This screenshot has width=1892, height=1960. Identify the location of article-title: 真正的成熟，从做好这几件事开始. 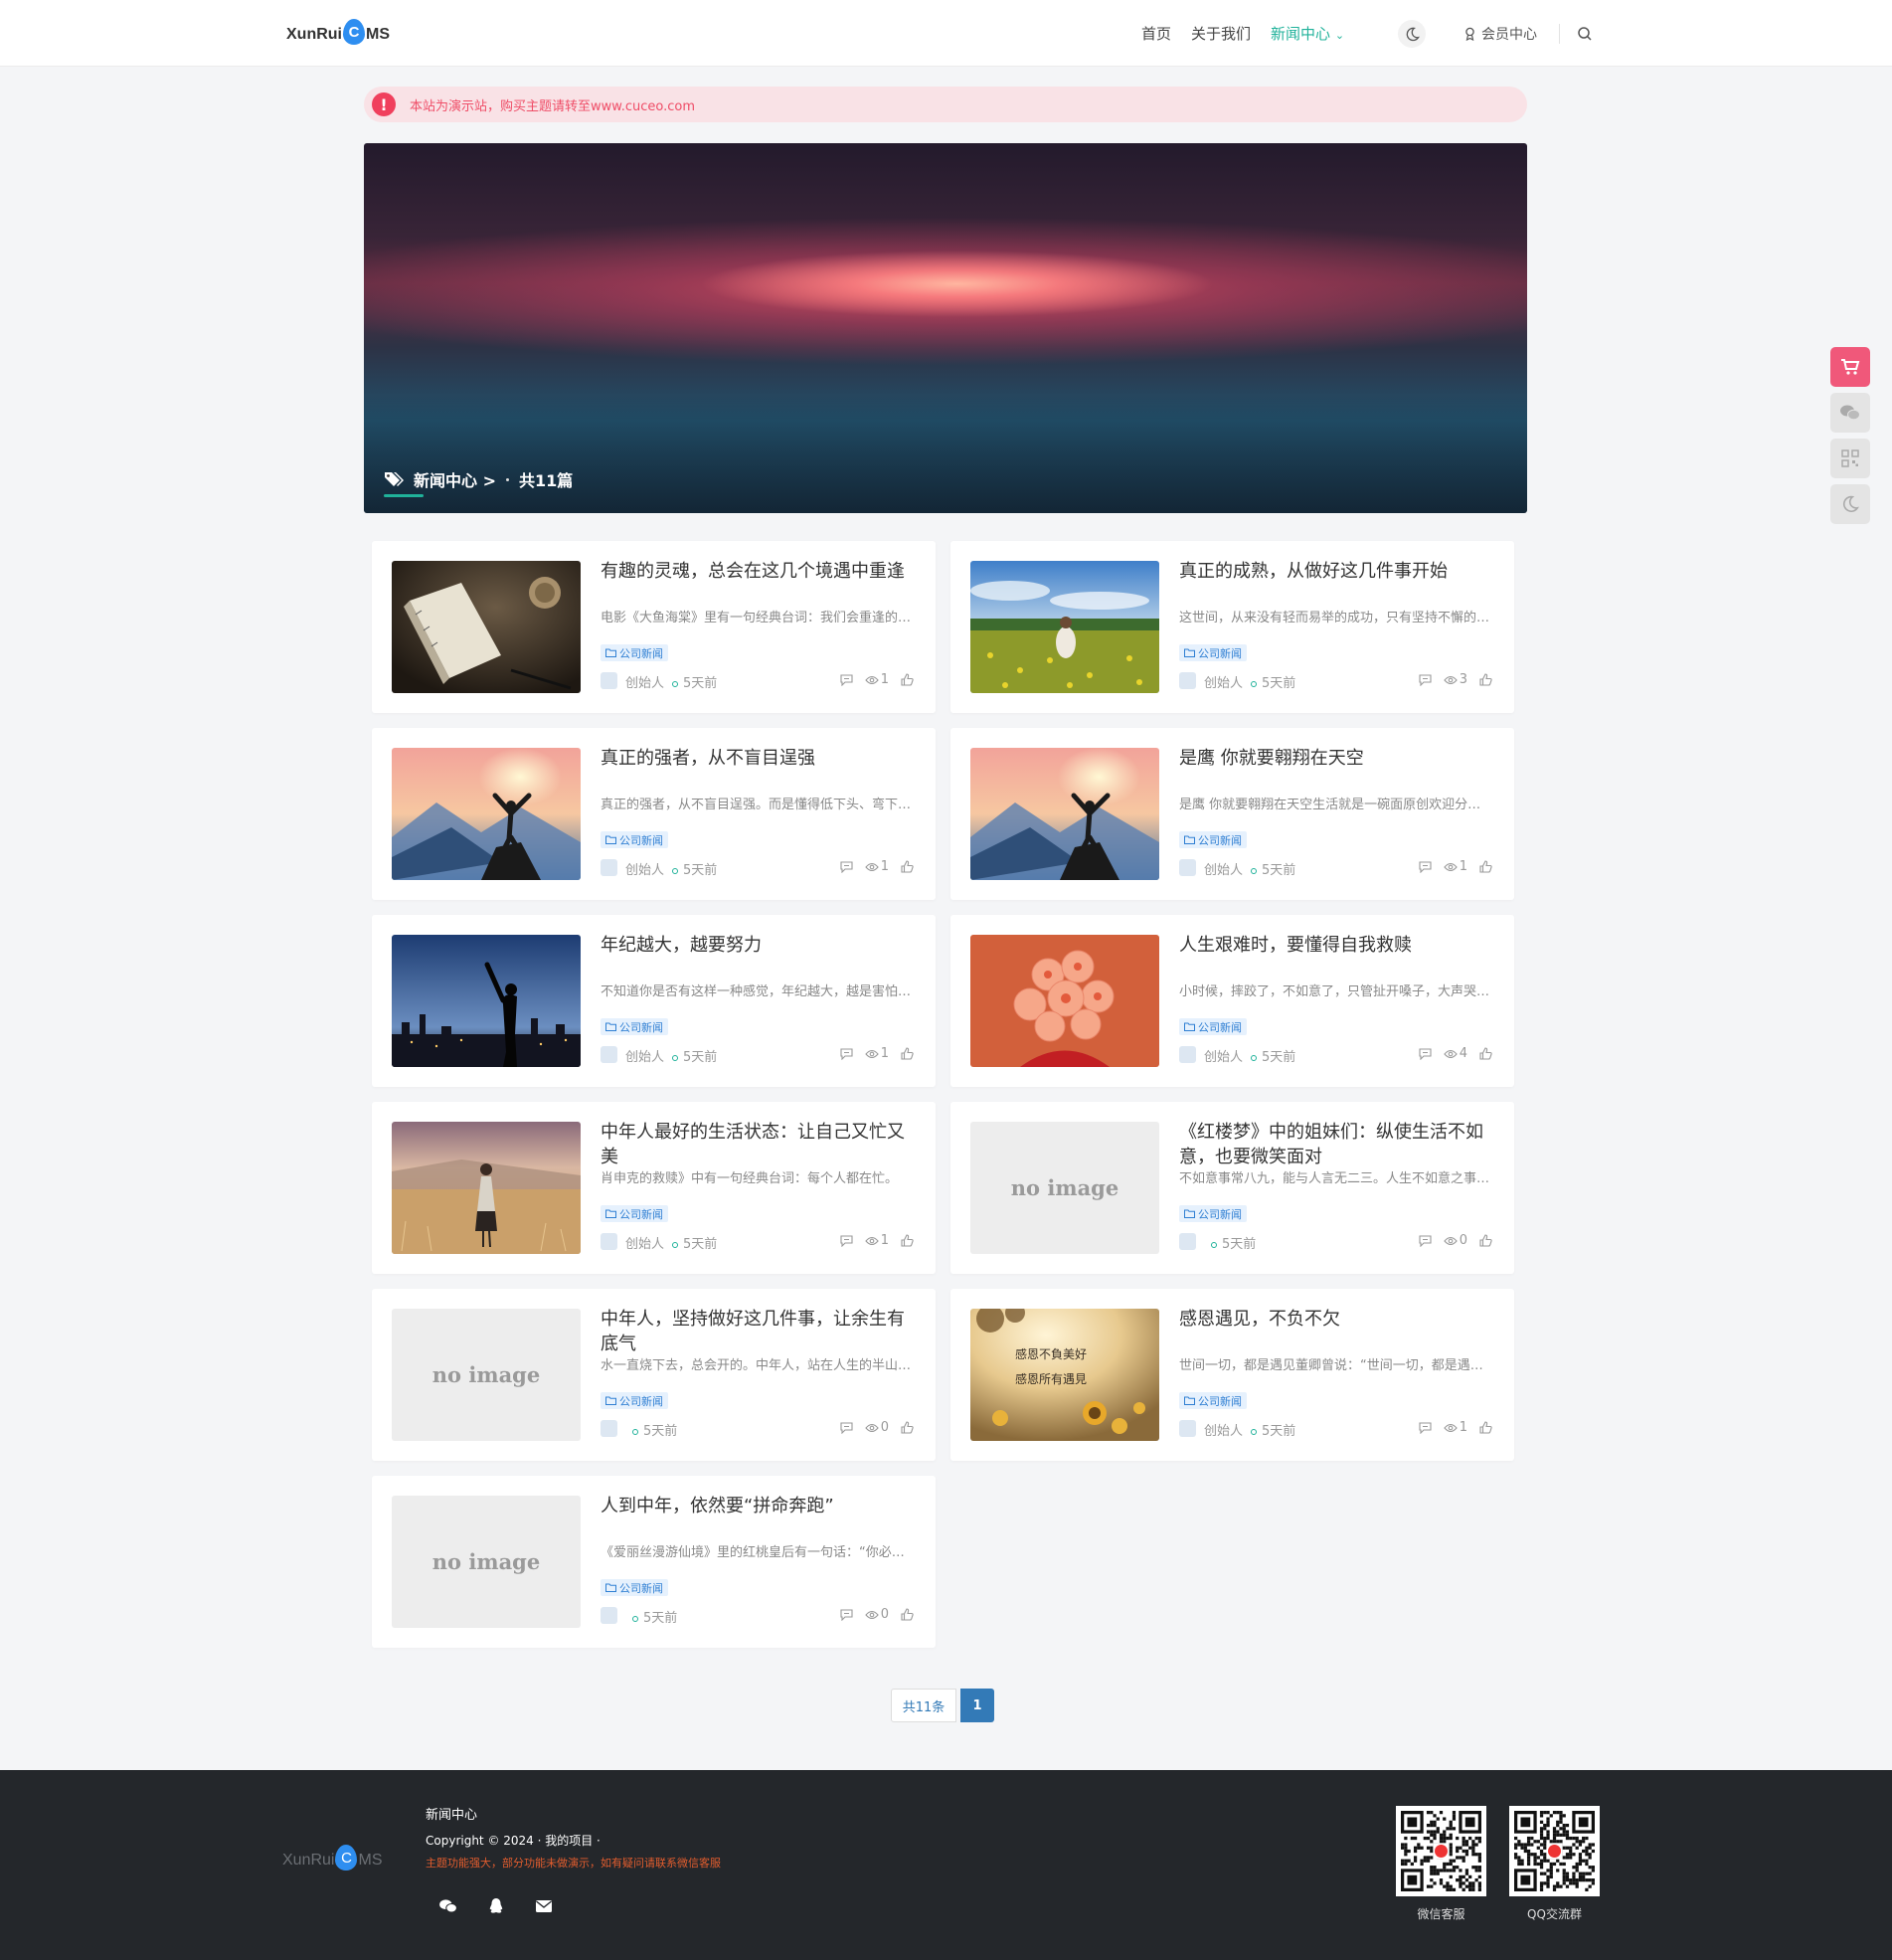
(1335, 571).